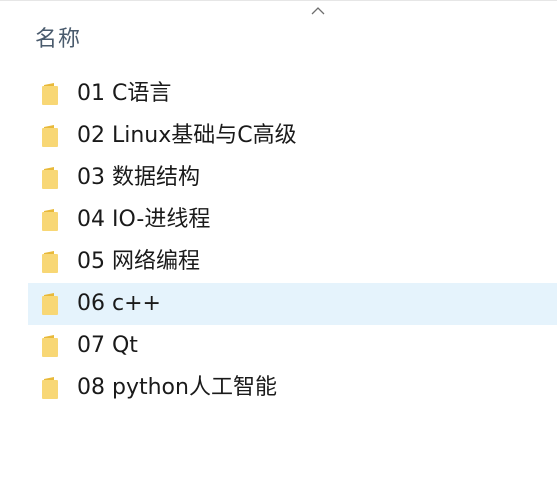  What do you see at coordinates (292, 220) in the screenshot?
I see `folder-item: 04 IO-进线程` at bounding box center [292, 220].